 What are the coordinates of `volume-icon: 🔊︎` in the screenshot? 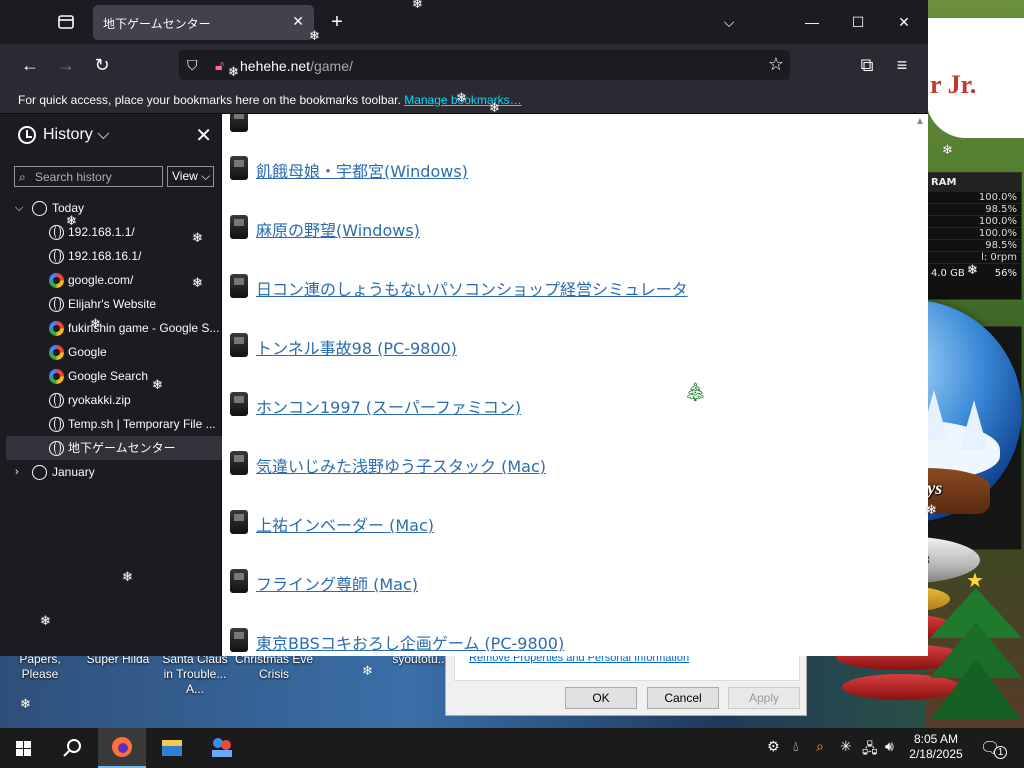 It's located at (889, 746).